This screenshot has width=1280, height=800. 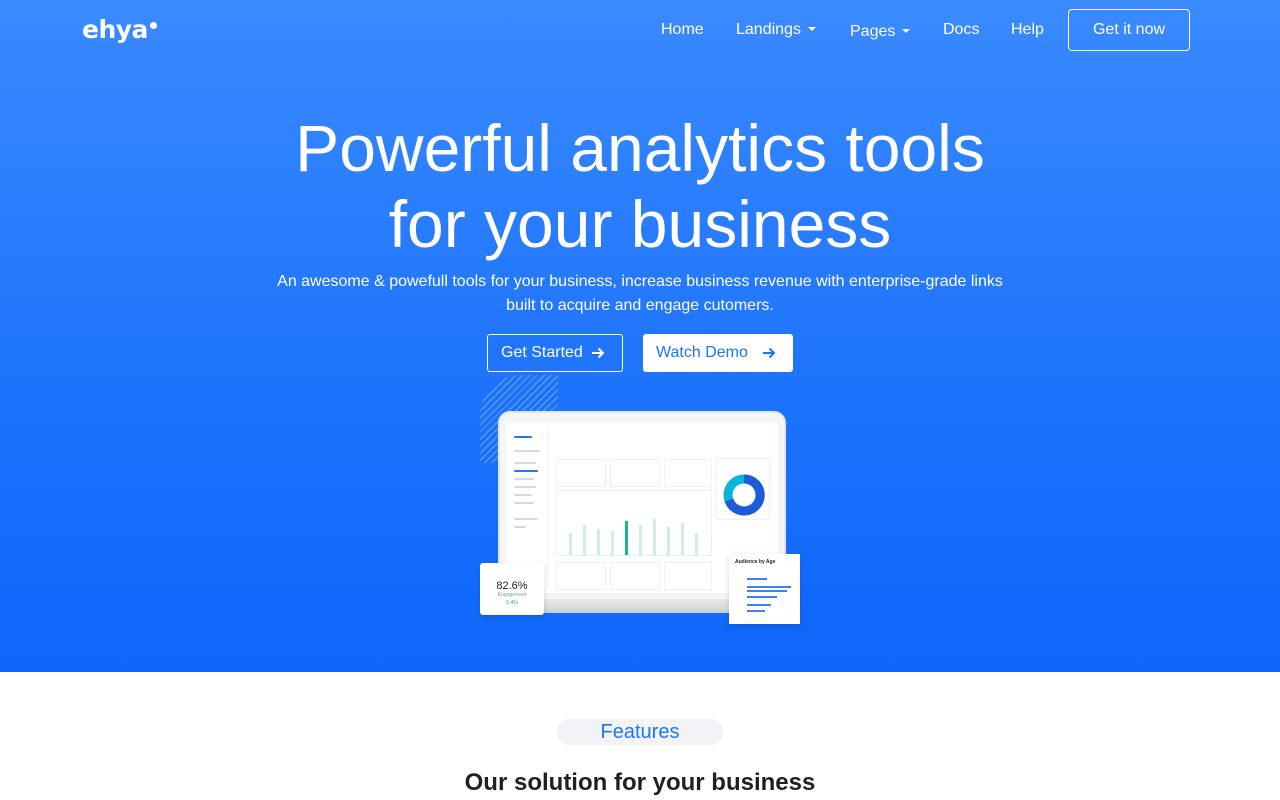 I want to click on nav-item-label: Pages, so click(x=873, y=31).